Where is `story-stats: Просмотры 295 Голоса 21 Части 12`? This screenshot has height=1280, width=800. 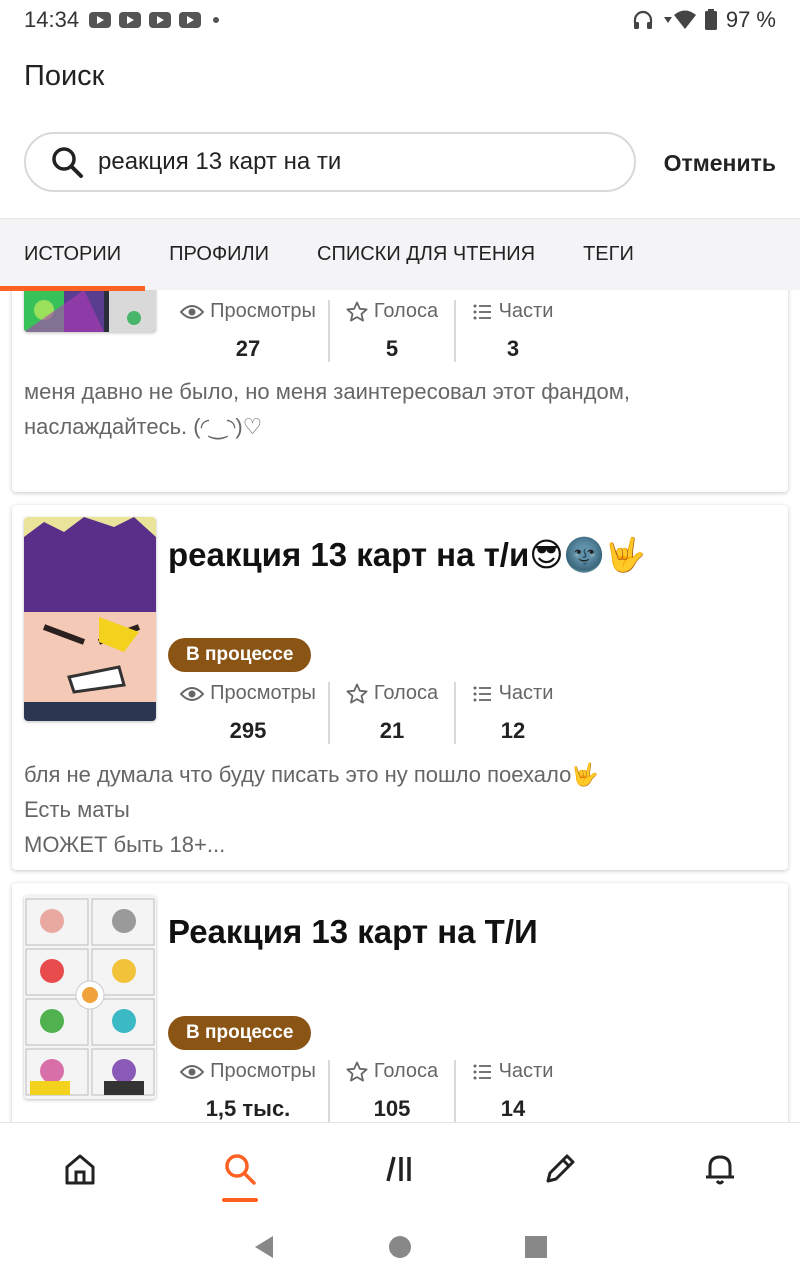
story-stats: Просмотры 295 Голоса 21 Части 12 is located at coordinates (369, 713).